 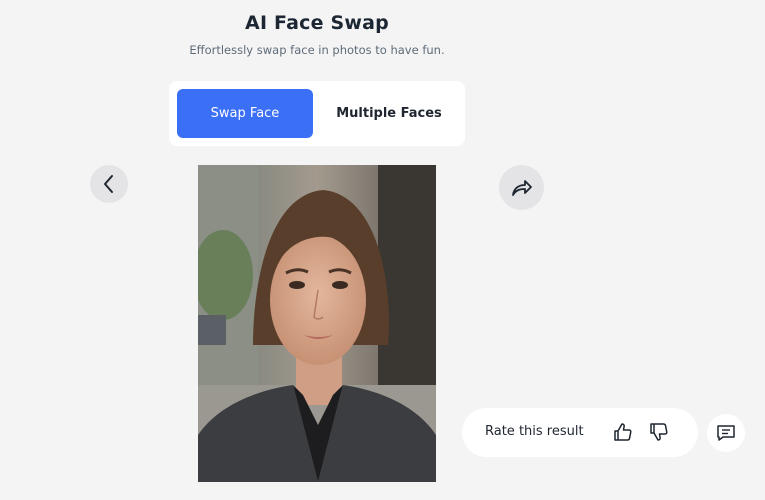 I want to click on message-icon, so click(x=726, y=433).